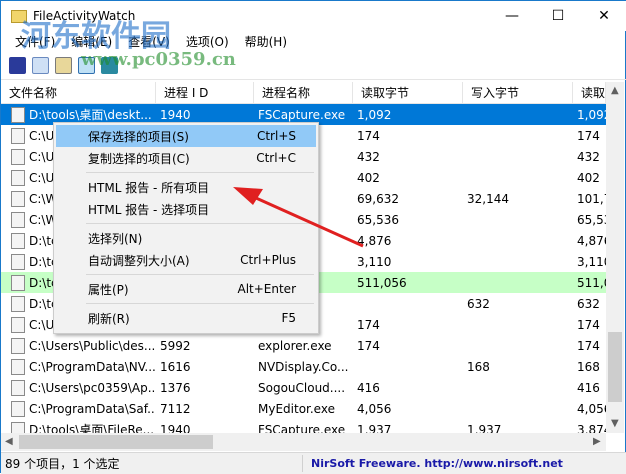 The image size is (626, 474). What do you see at coordinates (298, 217) in the screenshot?
I see `red-arrow-annotation` at bounding box center [298, 217].